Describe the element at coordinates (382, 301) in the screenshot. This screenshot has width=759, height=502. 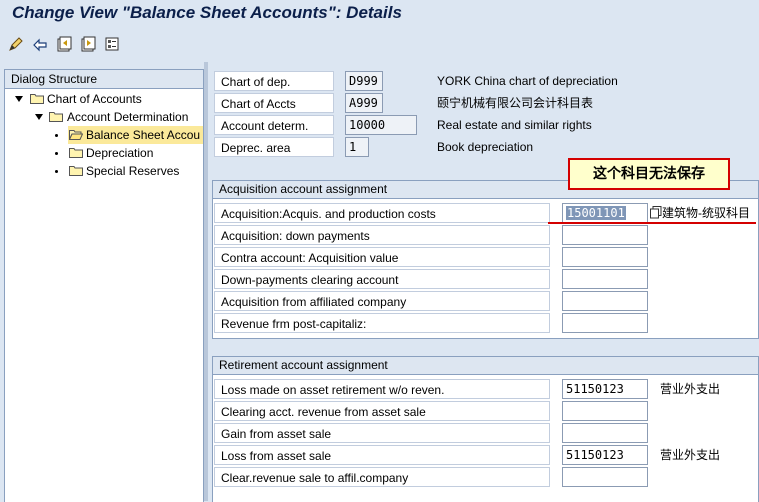
I see `acq-affiliated-label: Acquisition from affiliated company` at that location.